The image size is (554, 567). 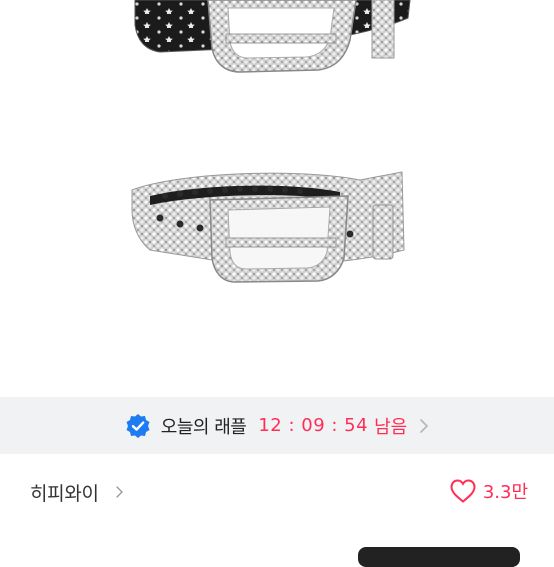 What do you see at coordinates (463, 491) in the screenshot?
I see `heart-outline-icon` at bounding box center [463, 491].